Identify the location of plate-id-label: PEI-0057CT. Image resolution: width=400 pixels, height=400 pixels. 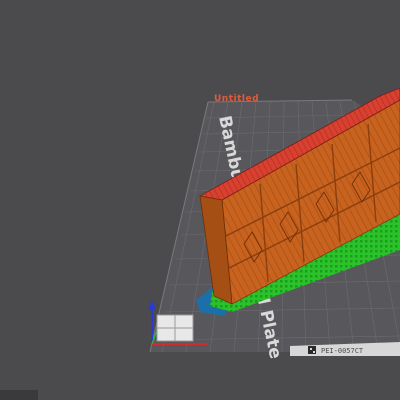
(342, 351).